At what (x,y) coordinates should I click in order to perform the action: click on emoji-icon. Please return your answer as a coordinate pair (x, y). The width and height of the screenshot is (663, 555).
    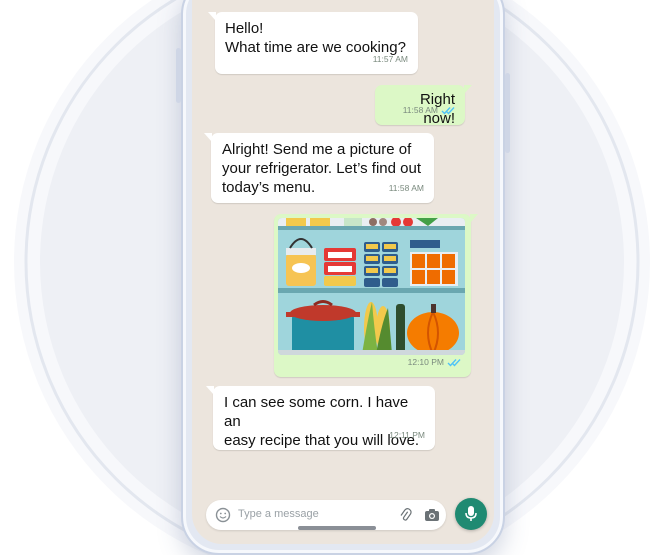
    Looking at the image, I should click on (223, 515).